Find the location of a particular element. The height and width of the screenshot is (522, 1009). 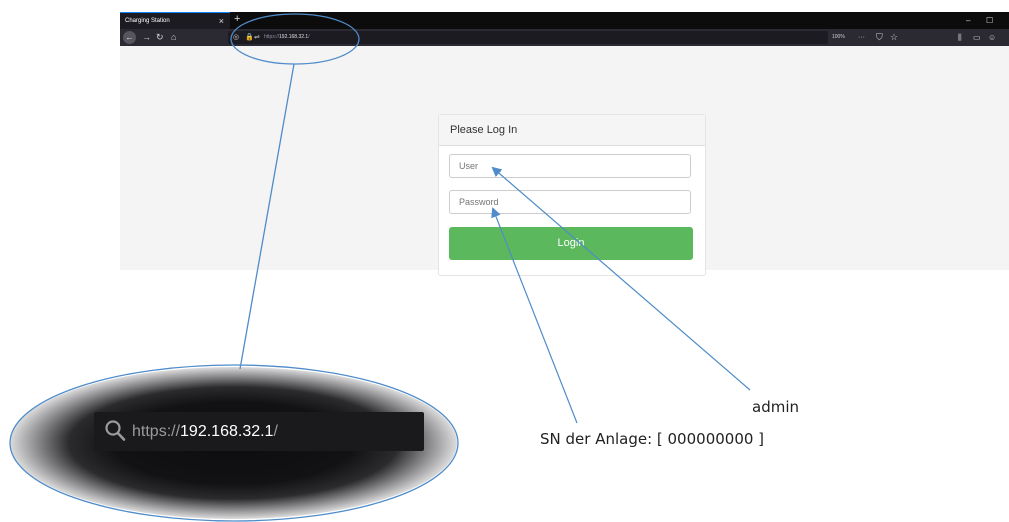

lock-icon: 🔒 is located at coordinates (249, 37).